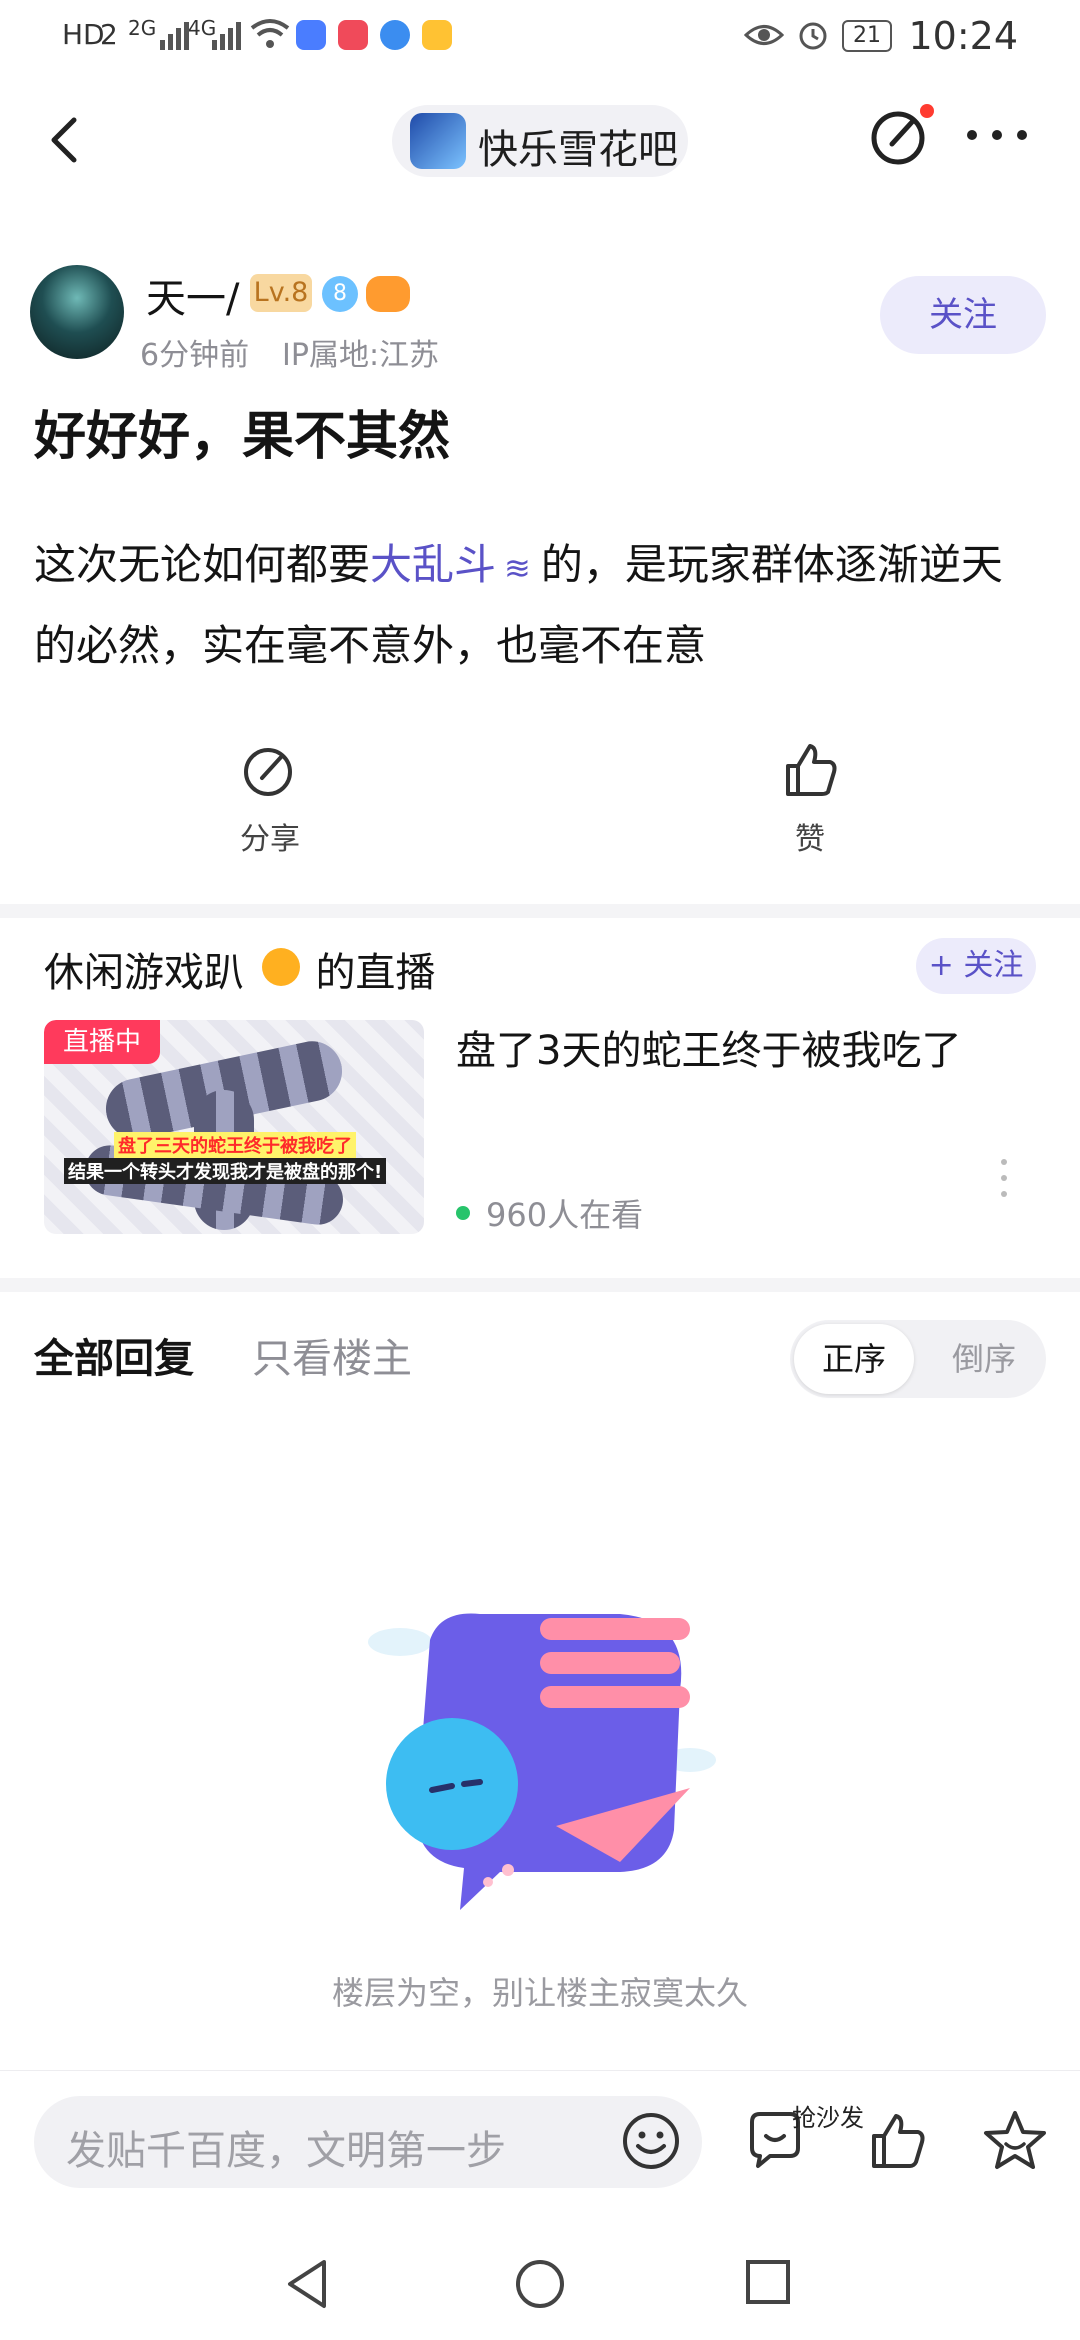 This screenshot has width=1080, height=2340. I want to click on live-tag: 直播中, so click(102, 1042).